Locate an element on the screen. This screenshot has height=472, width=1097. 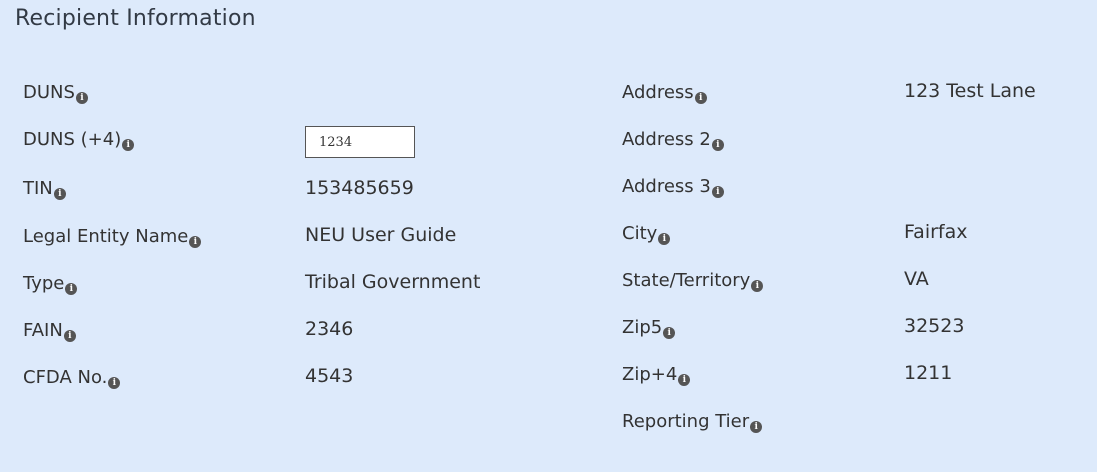
duns-plus4-label: DUNS (+4) i is located at coordinates (79, 140).